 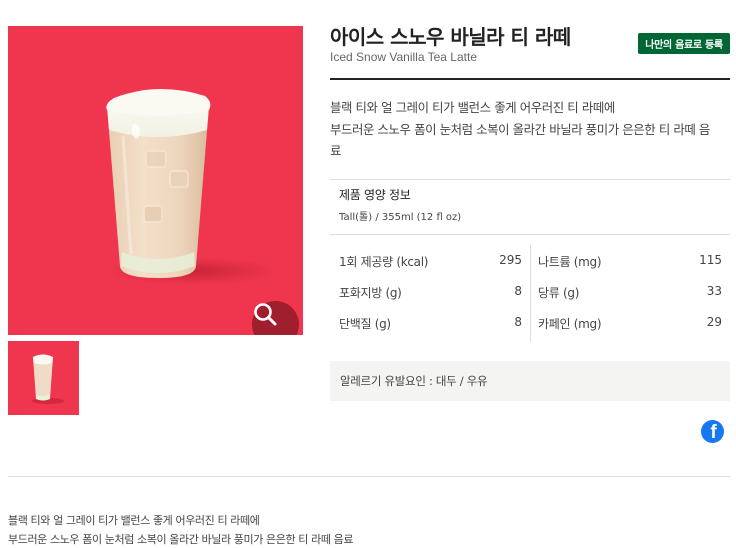 What do you see at coordinates (403, 57) in the screenshot?
I see `product-title-en: Iced Snow Vanilla Tea Latte` at bounding box center [403, 57].